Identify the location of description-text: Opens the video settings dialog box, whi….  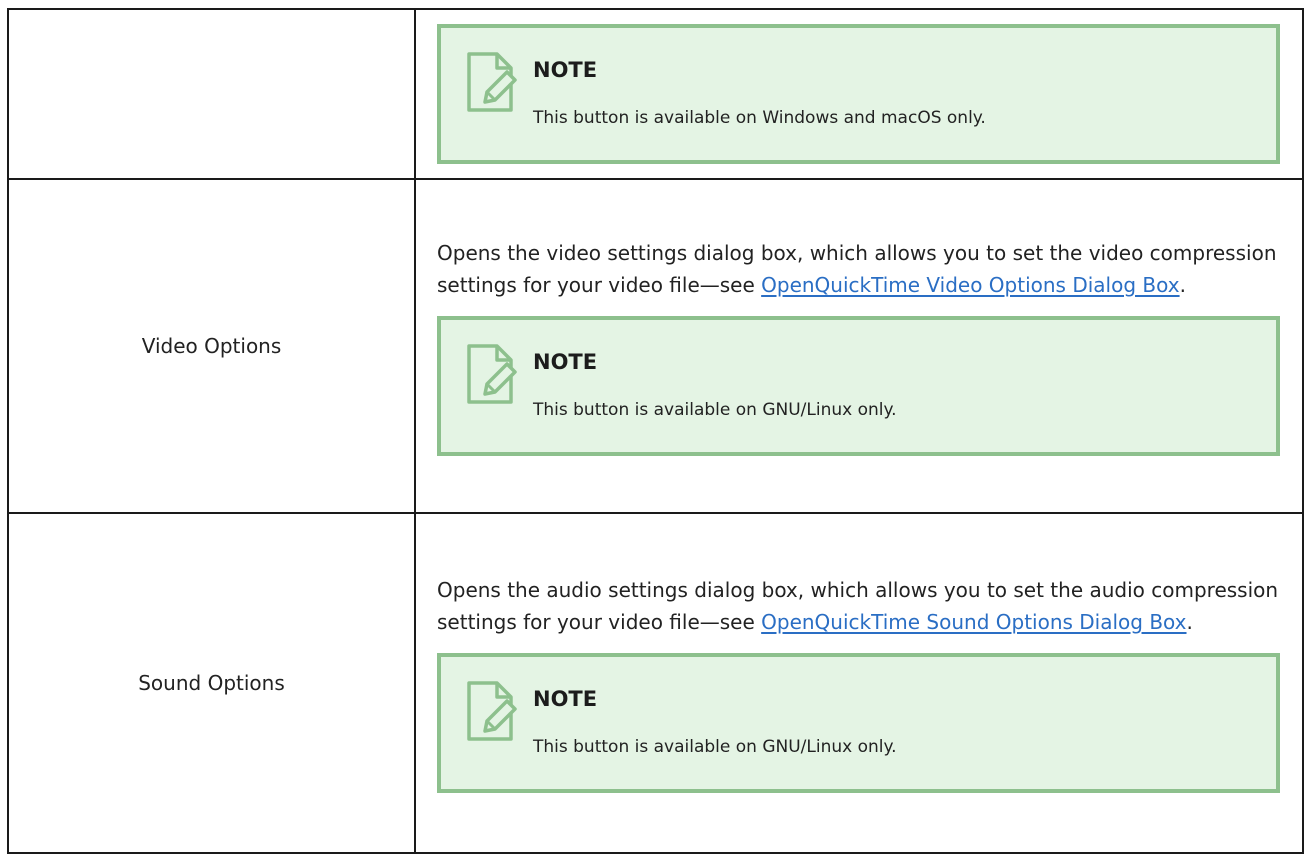
(858, 269).